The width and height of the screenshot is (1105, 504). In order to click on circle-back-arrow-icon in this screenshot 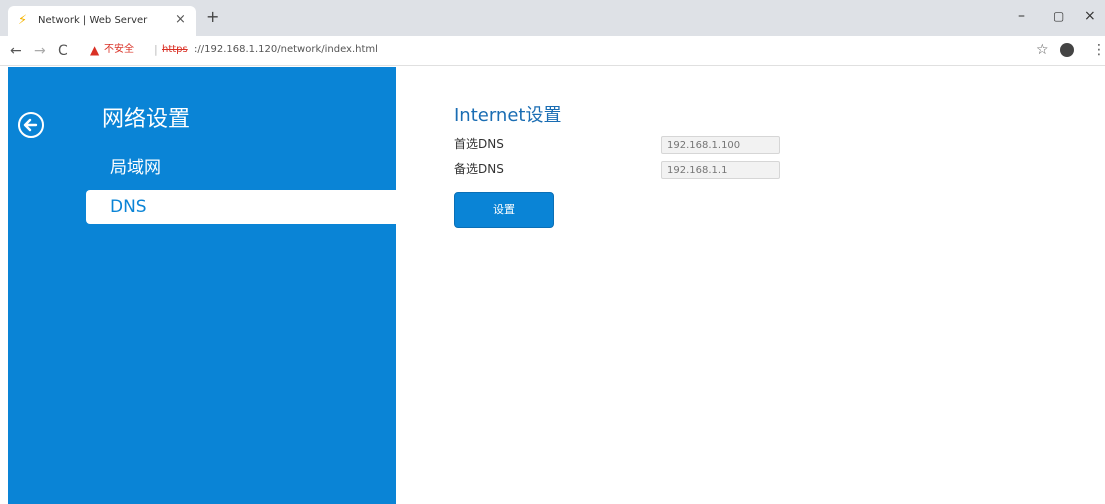, I will do `click(31, 125)`.